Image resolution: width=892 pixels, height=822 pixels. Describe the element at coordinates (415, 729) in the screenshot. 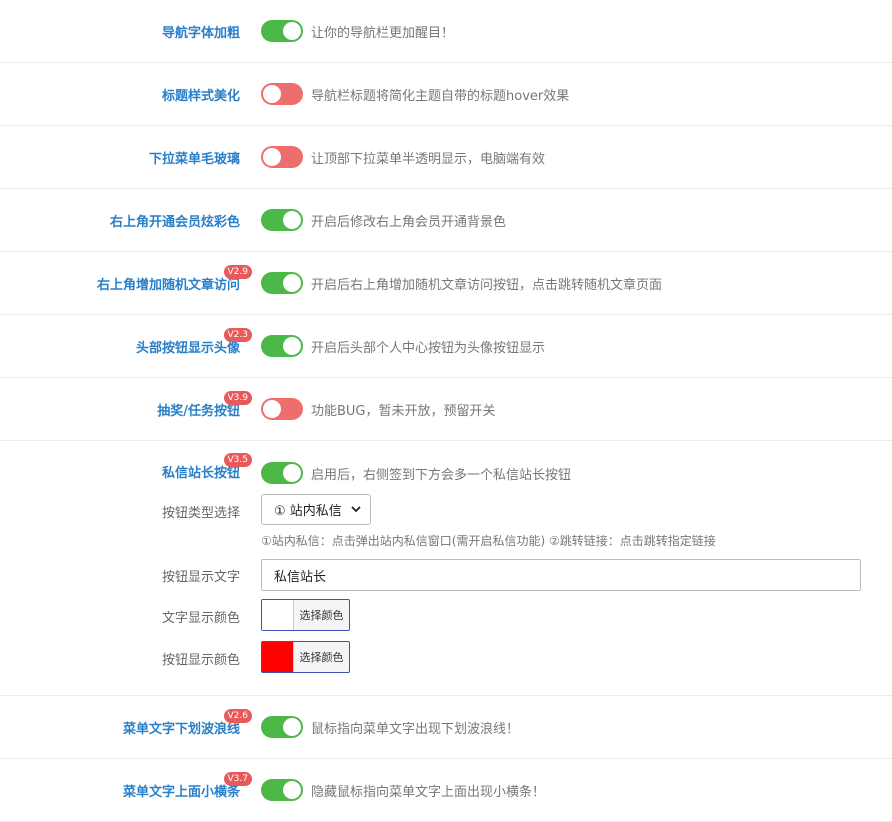

I see `setting-description: 鼠标指向菜单文字出现下划波浪线！` at that location.